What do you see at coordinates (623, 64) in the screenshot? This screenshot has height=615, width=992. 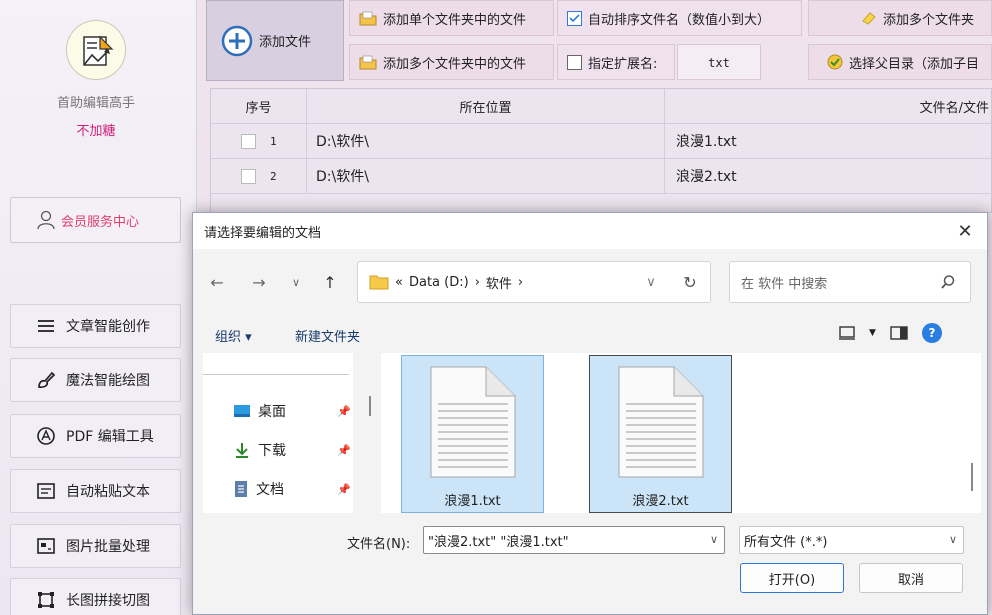 I see `specify-ext-label: 指定扩展名:` at bounding box center [623, 64].